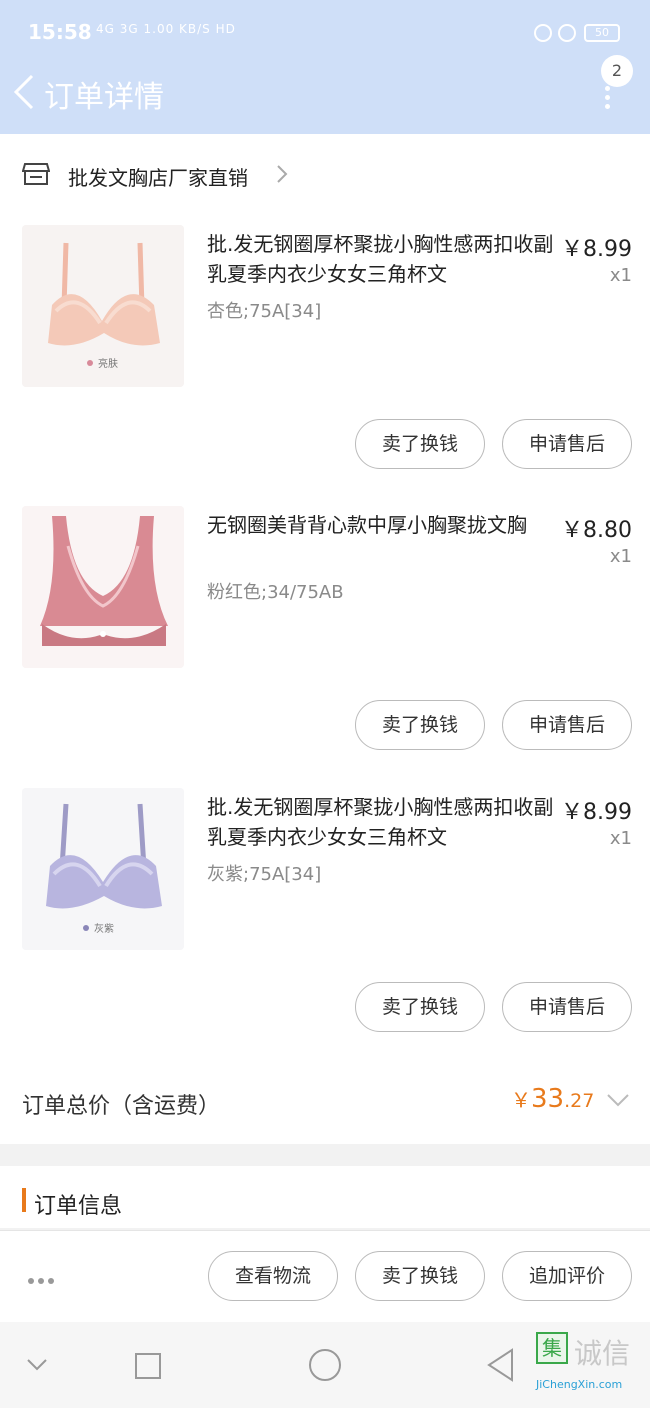 This screenshot has height=1408, width=650. Describe the element at coordinates (264, 874) in the screenshot. I see `product-sku: 灰紫;75A[34]` at that location.